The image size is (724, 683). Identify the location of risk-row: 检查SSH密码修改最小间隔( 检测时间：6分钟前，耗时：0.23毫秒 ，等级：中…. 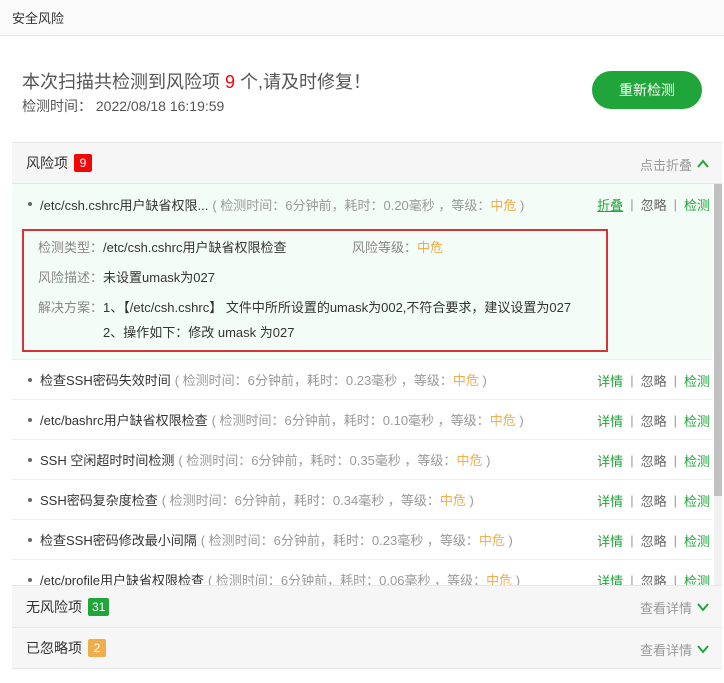
(362, 540).